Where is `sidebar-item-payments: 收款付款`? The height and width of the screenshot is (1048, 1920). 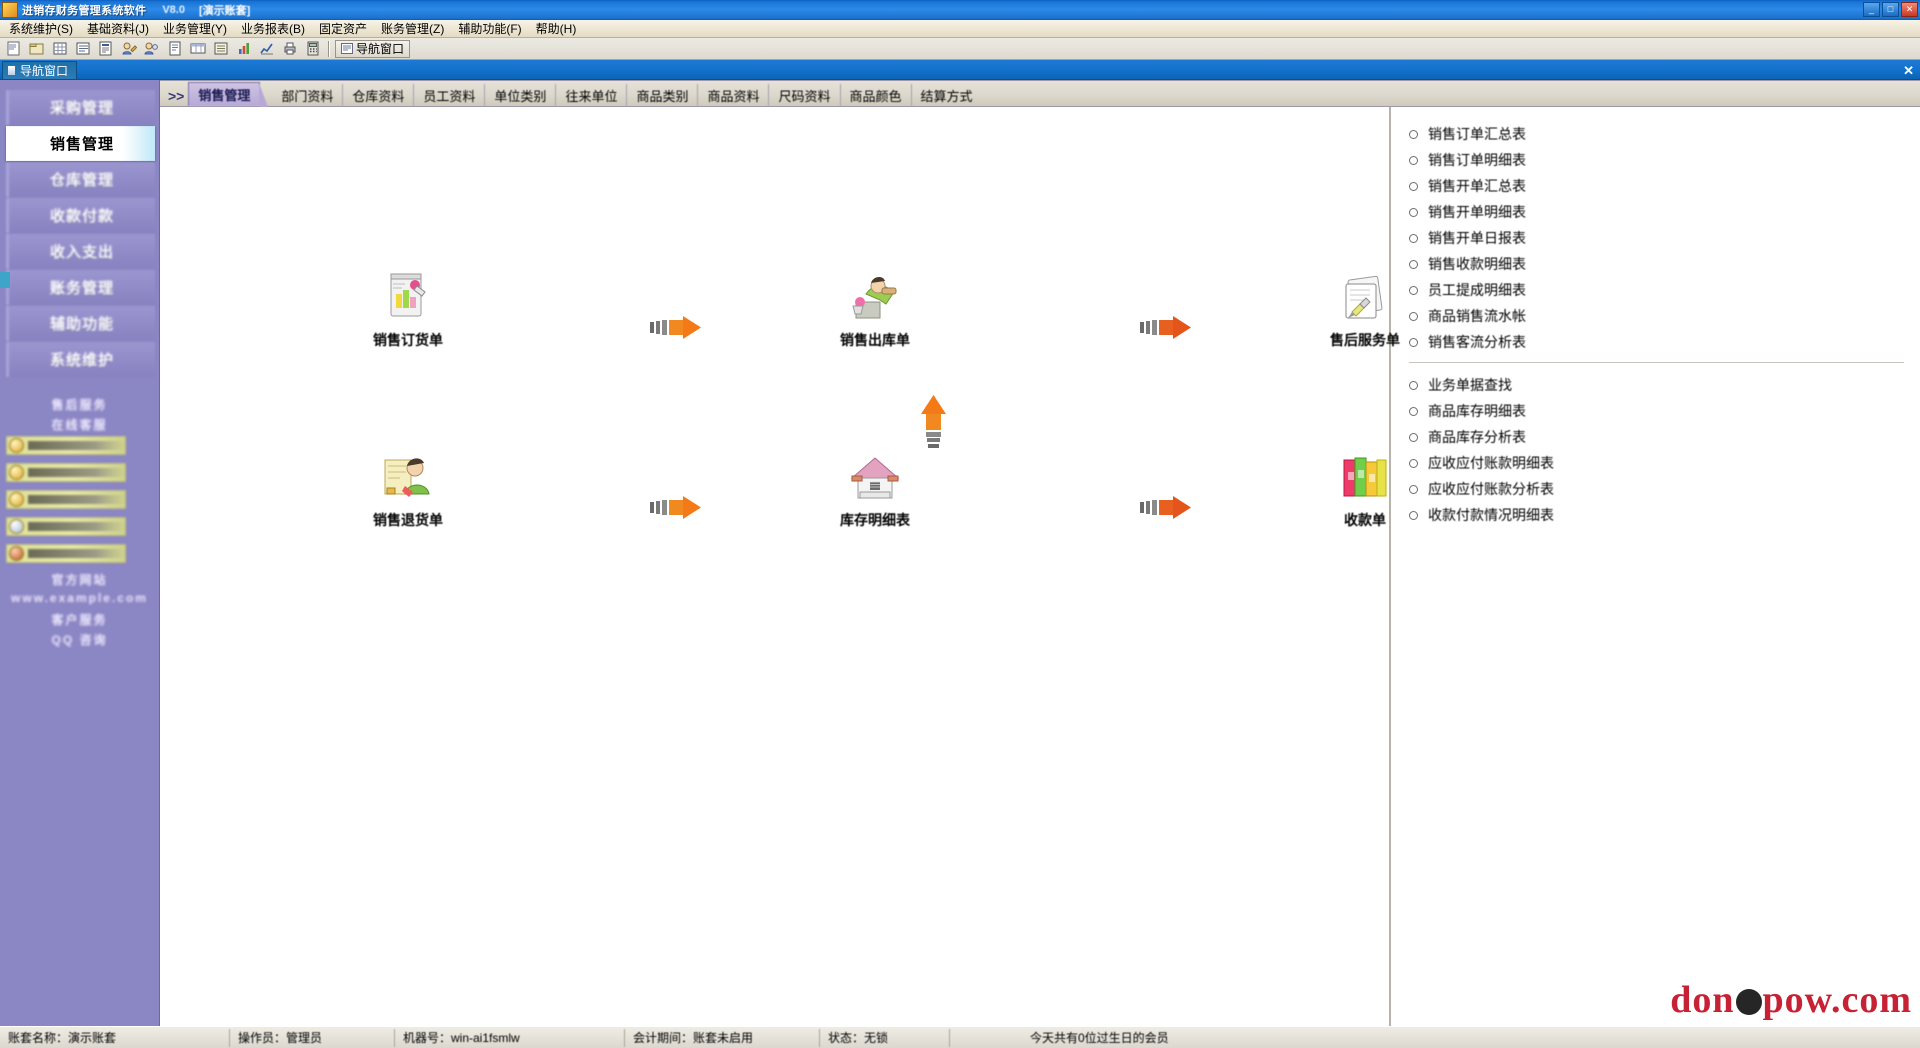 sidebar-item-payments: 收款付款 is located at coordinates (80, 215).